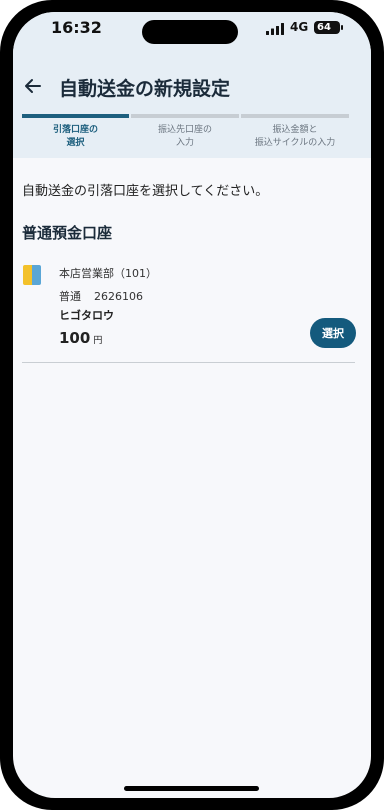 The height and width of the screenshot is (810, 384). I want to click on battery-tip, so click(342, 27).